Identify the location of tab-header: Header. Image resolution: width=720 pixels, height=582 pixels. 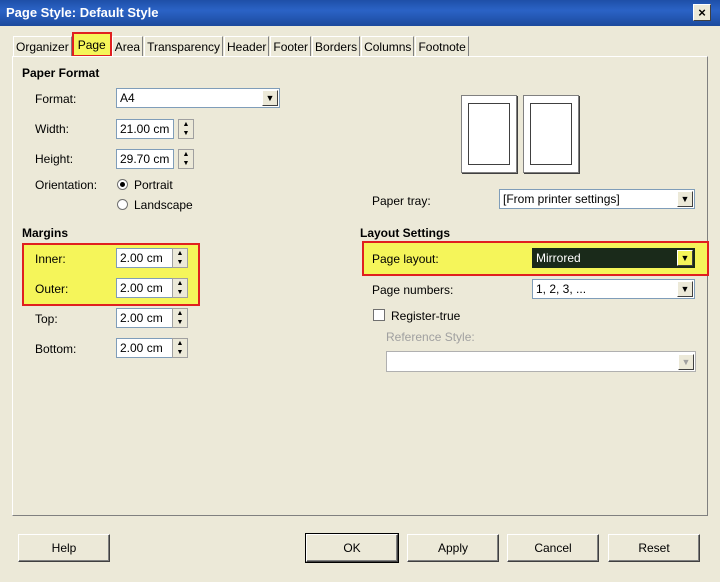
(247, 46).